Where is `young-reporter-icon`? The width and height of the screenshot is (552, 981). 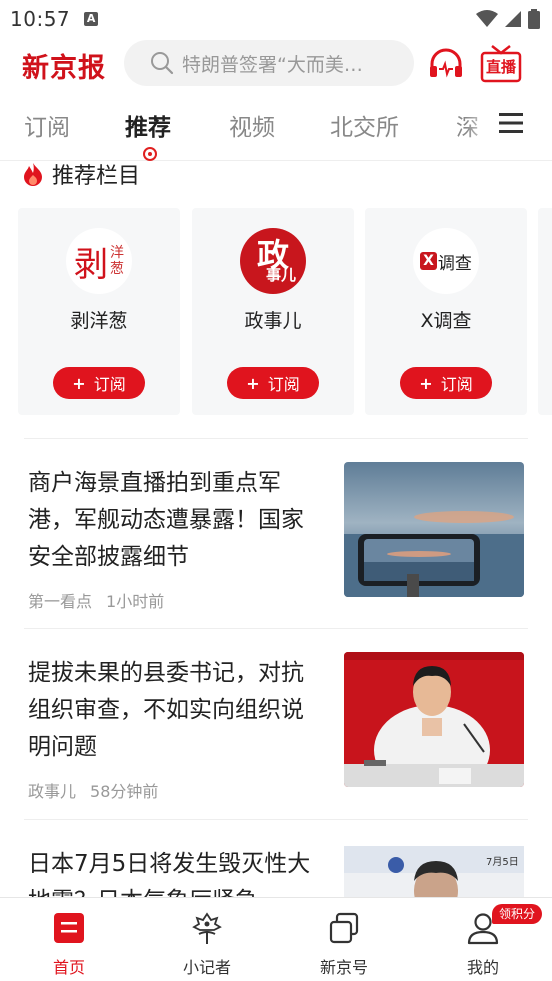 young-reporter-icon is located at coordinates (207, 928).